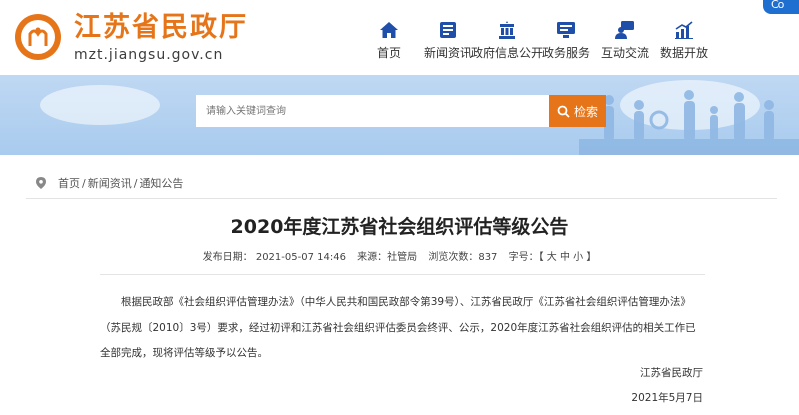 The width and height of the screenshot is (799, 415). I want to click on search-input, so click(372, 111).